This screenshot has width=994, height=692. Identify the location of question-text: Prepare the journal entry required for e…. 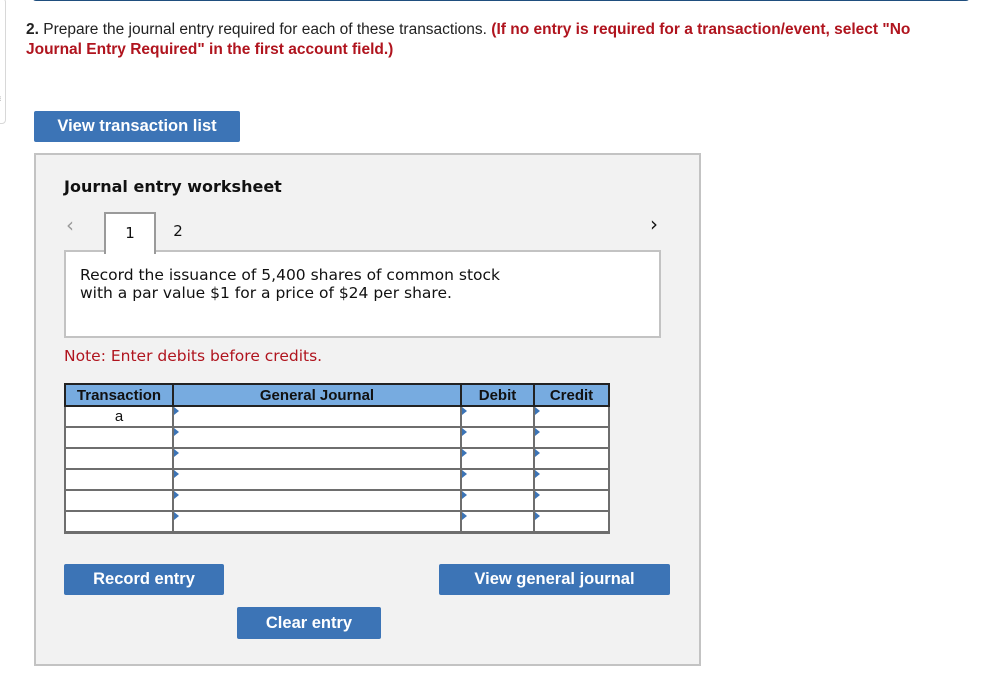
(265, 29).